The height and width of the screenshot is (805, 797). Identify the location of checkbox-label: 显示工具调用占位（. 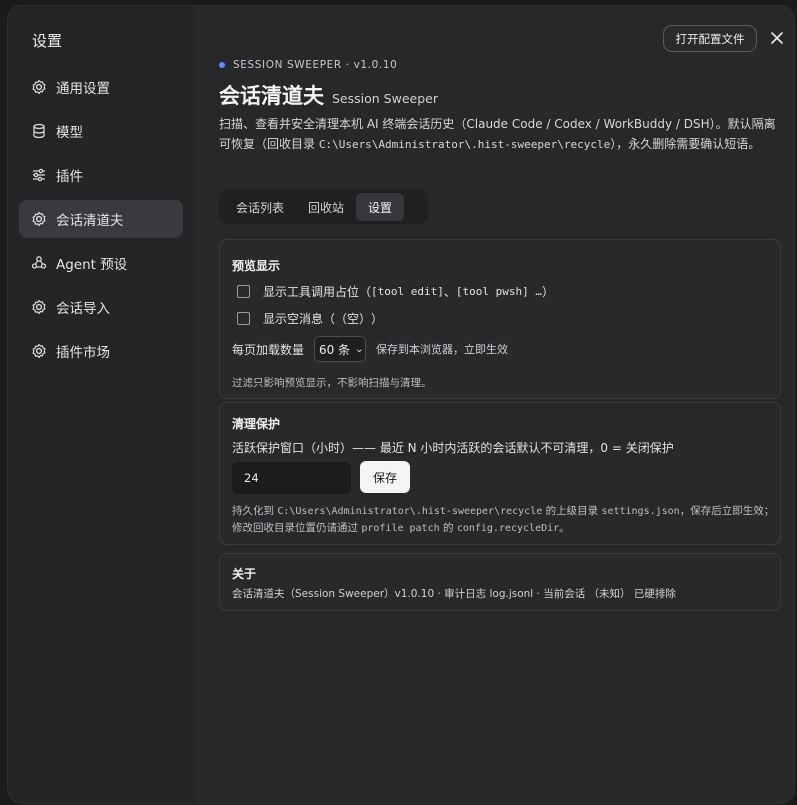
(317, 292).